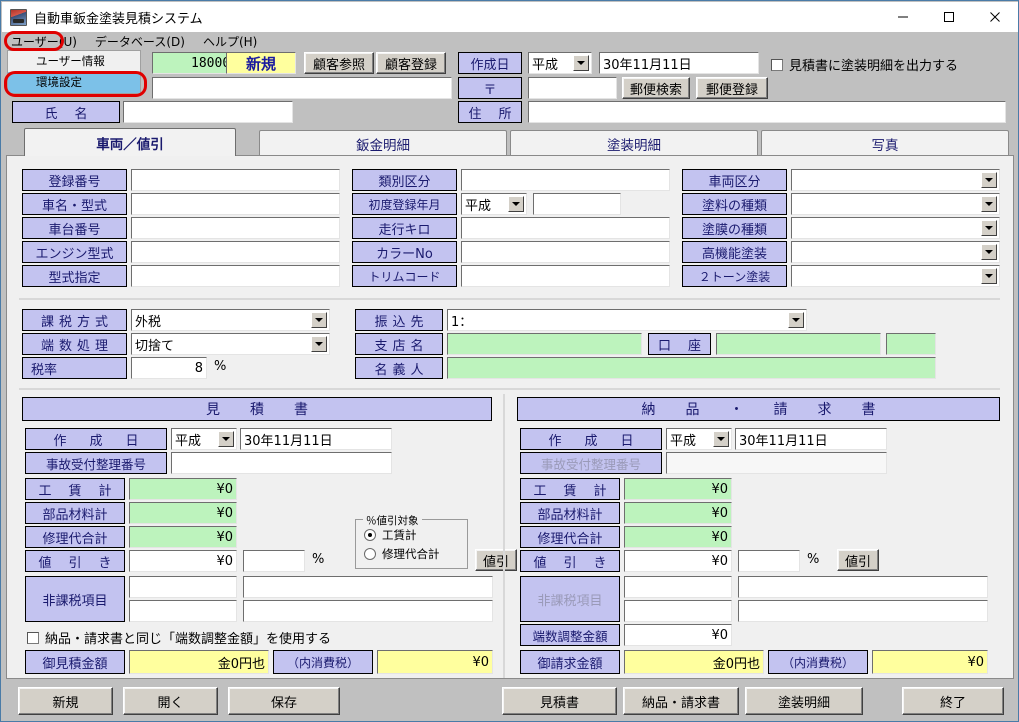  I want to click on high-function-paint-combo, so click(895, 252).